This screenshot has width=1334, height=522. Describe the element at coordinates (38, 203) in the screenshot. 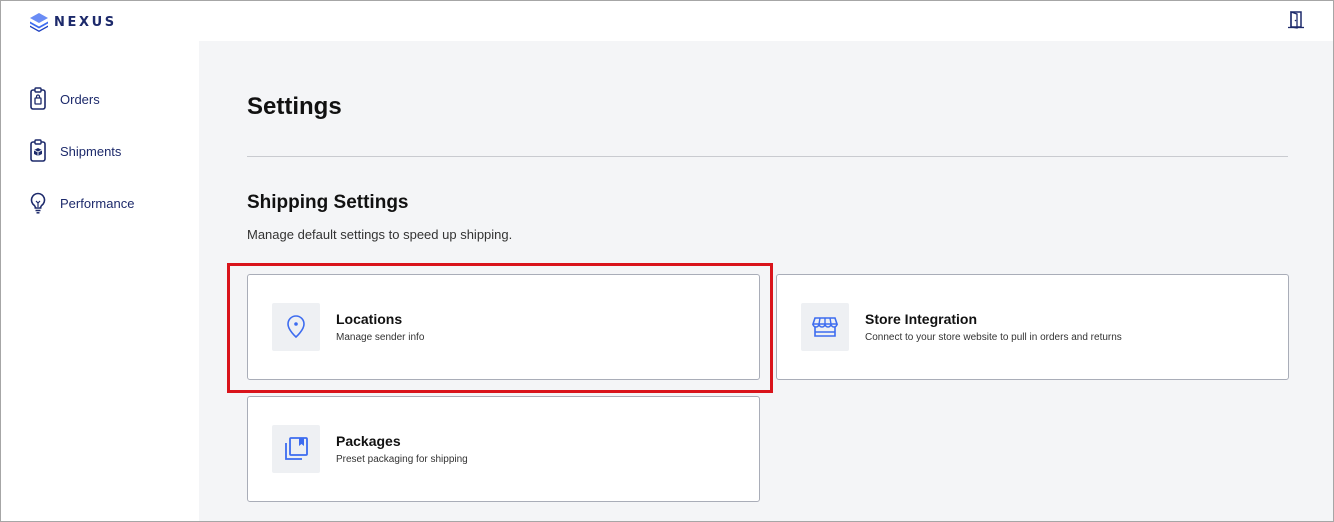

I see `lightbulb-icon` at that location.